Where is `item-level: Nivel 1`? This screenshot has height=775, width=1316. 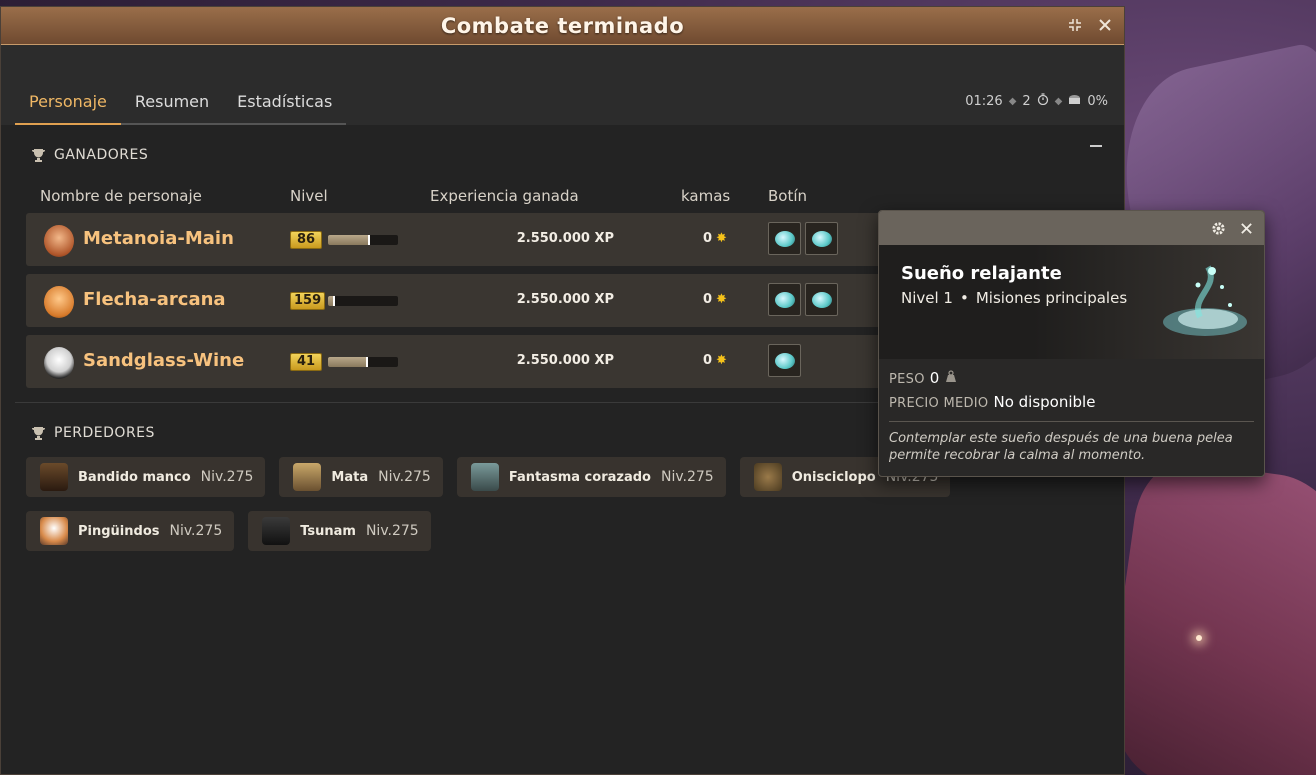 item-level: Nivel 1 is located at coordinates (927, 298).